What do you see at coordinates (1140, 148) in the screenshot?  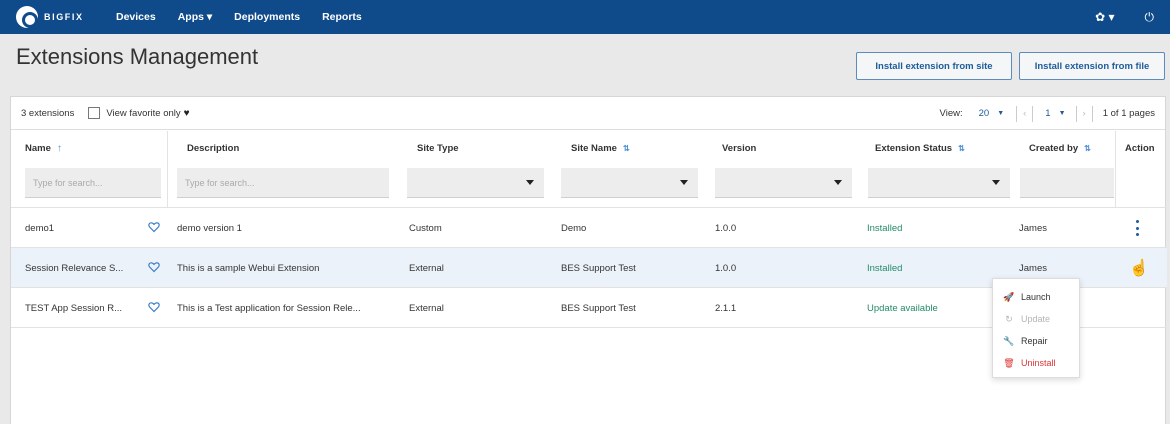 I see `col-header-action: Action` at bounding box center [1140, 148].